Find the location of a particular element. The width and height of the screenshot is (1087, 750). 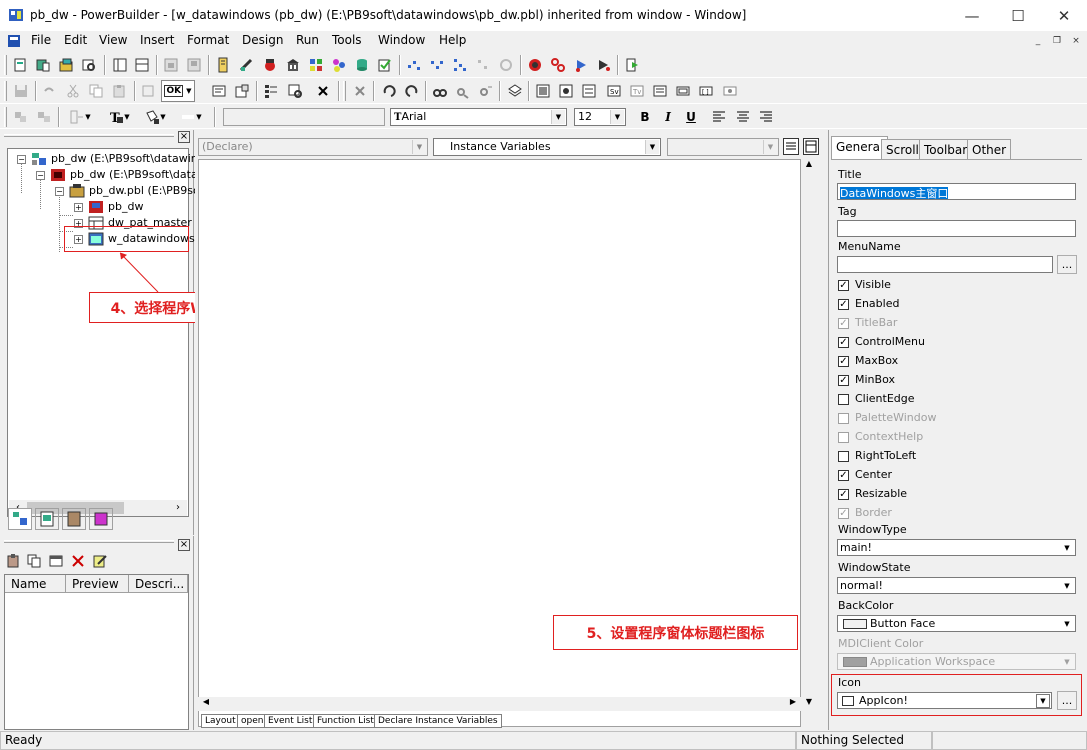

menu-window: Window is located at coordinates (401, 40).